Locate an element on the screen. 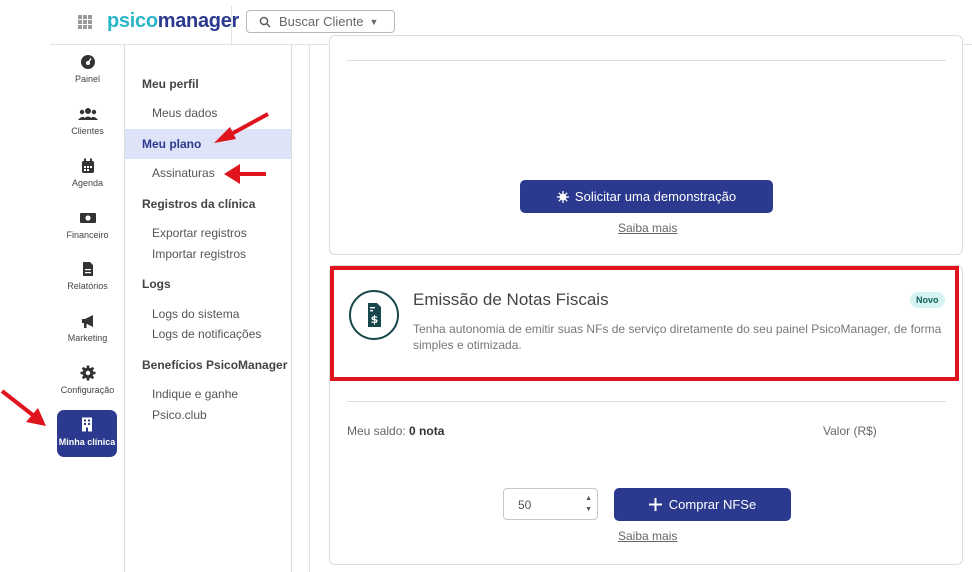 The height and width of the screenshot is (572, 972). caret-down-icon: ▼ is located at coordinates (374, 21).